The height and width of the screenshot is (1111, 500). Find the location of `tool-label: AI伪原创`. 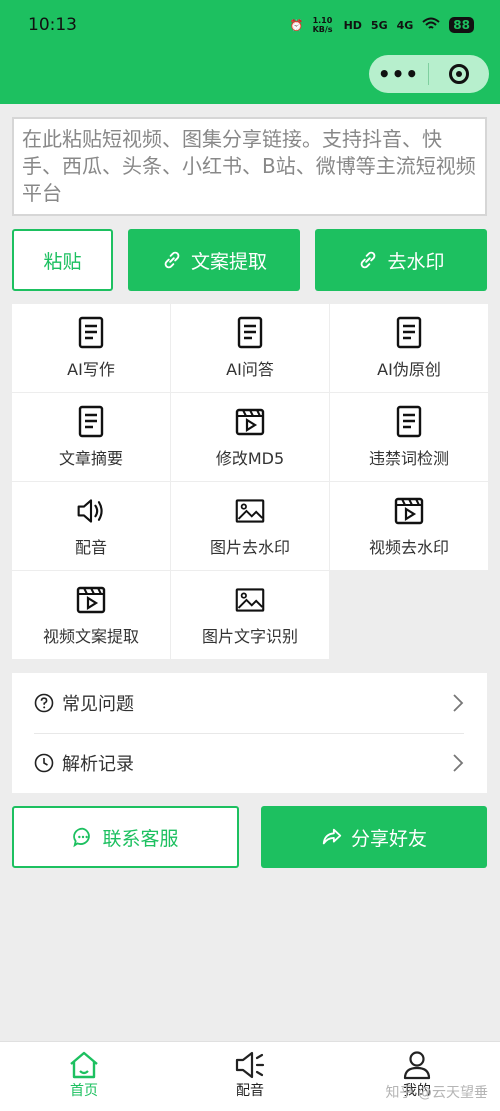

tool-label: AI伪原创 is located at coordinates (409, 369).